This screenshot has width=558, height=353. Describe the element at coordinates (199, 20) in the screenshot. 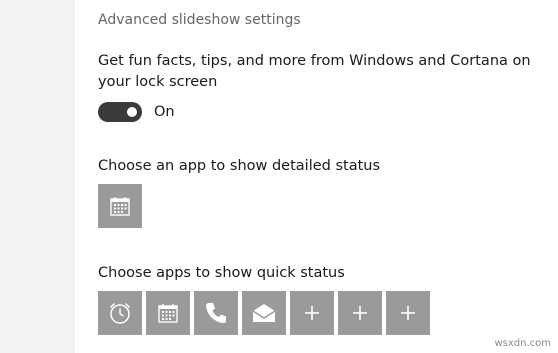

I see `advanced-slideshow-settings-link: Advanced slideshow settings` at that location.